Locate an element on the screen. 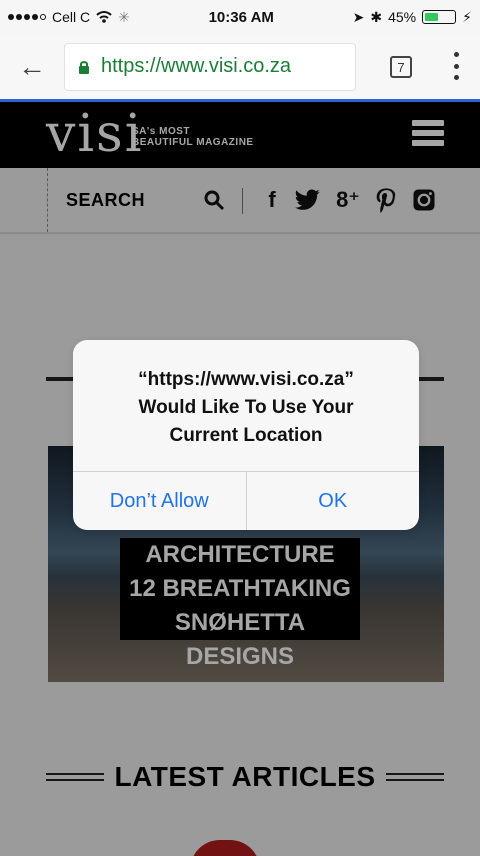 The width and height of the screenshot is (480, 856). back-button: ← is located at coordinates (32, 67).